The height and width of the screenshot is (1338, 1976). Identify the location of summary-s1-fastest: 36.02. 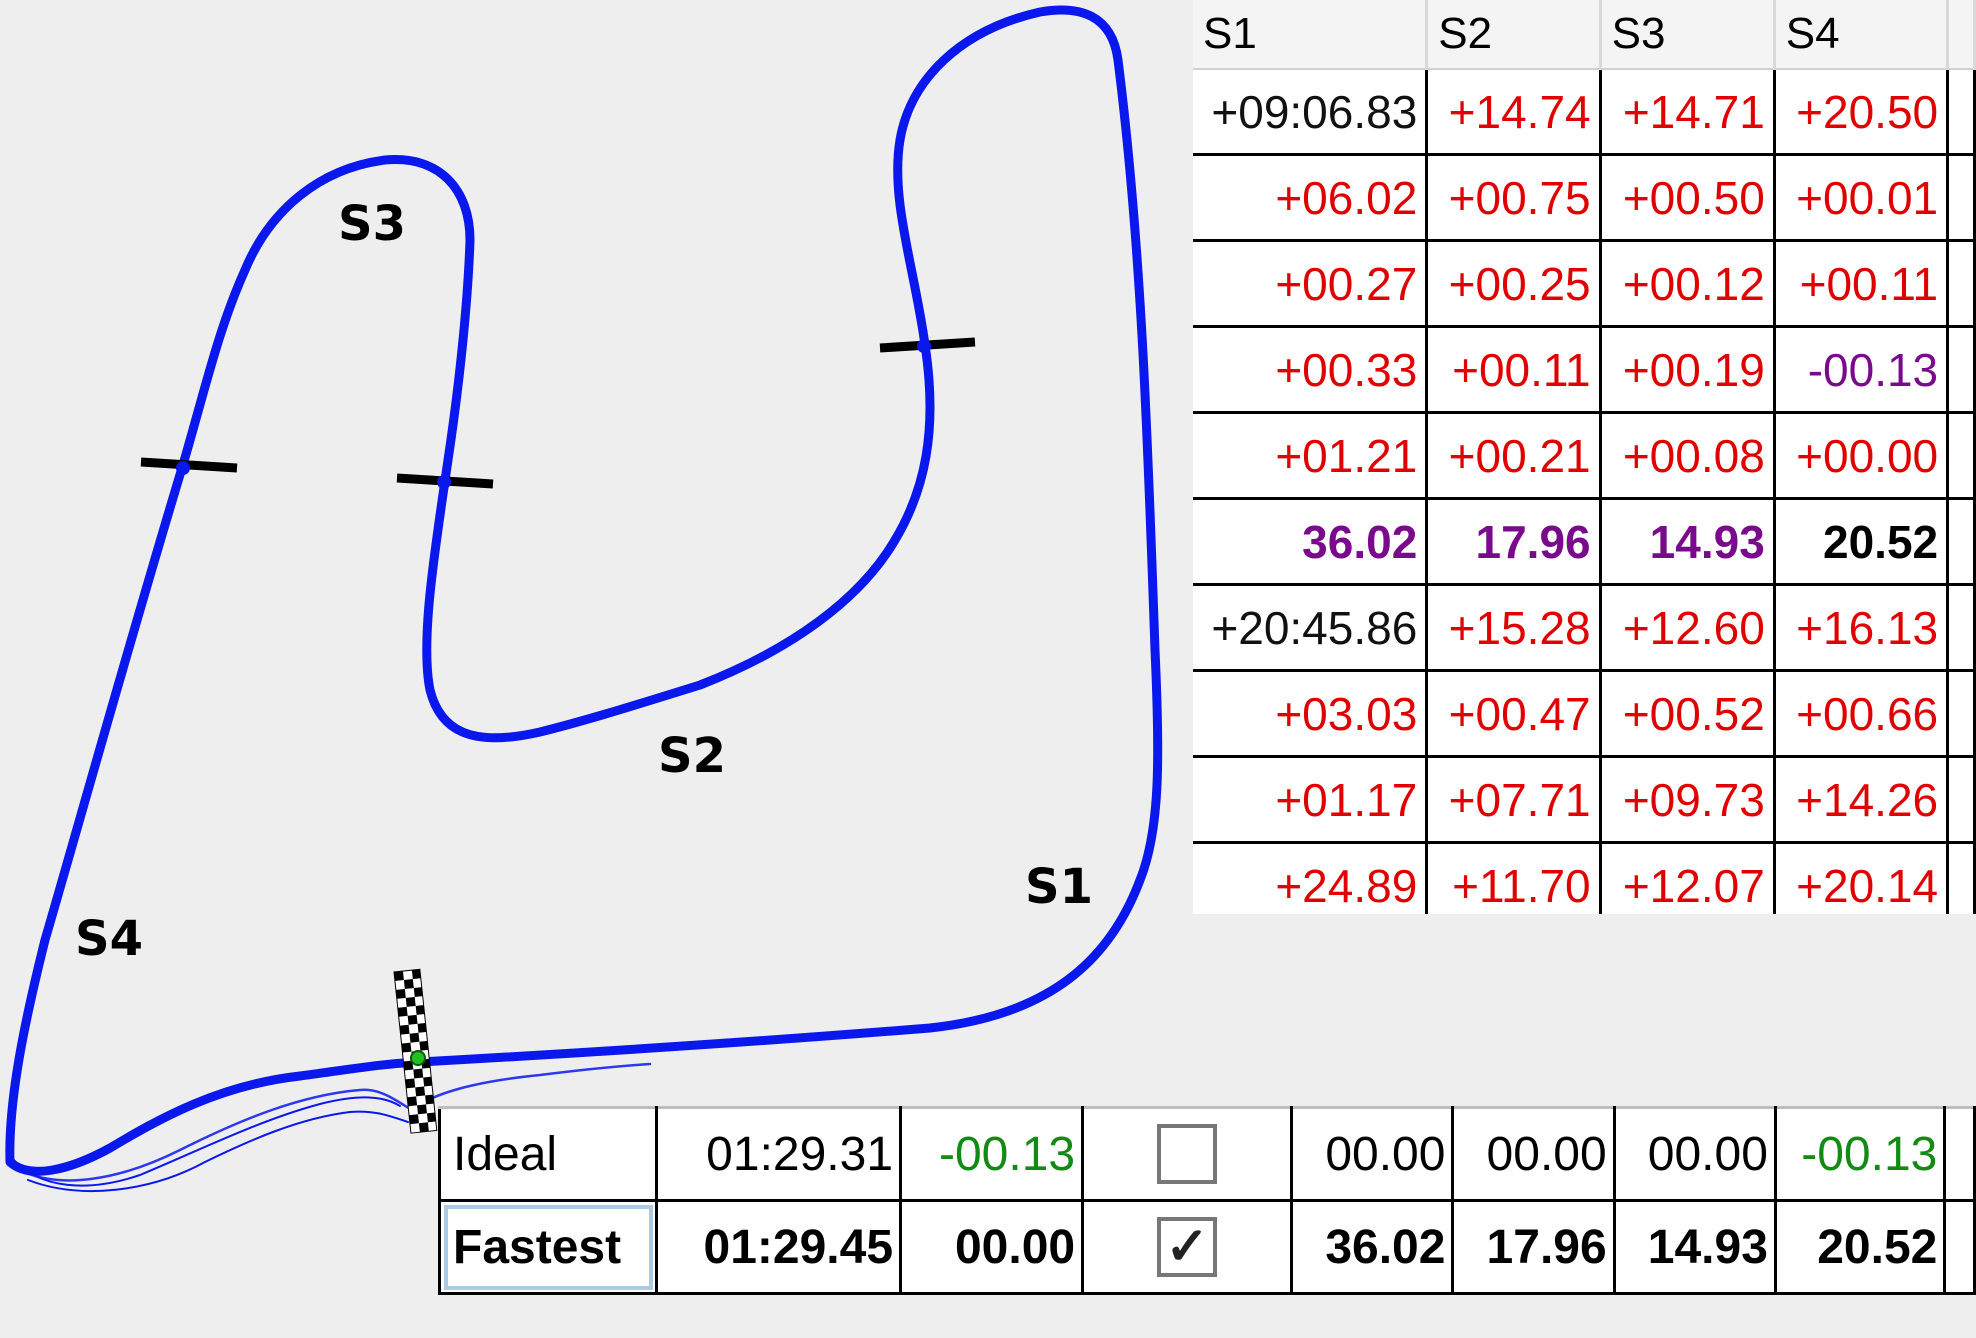
(1372, 1247).